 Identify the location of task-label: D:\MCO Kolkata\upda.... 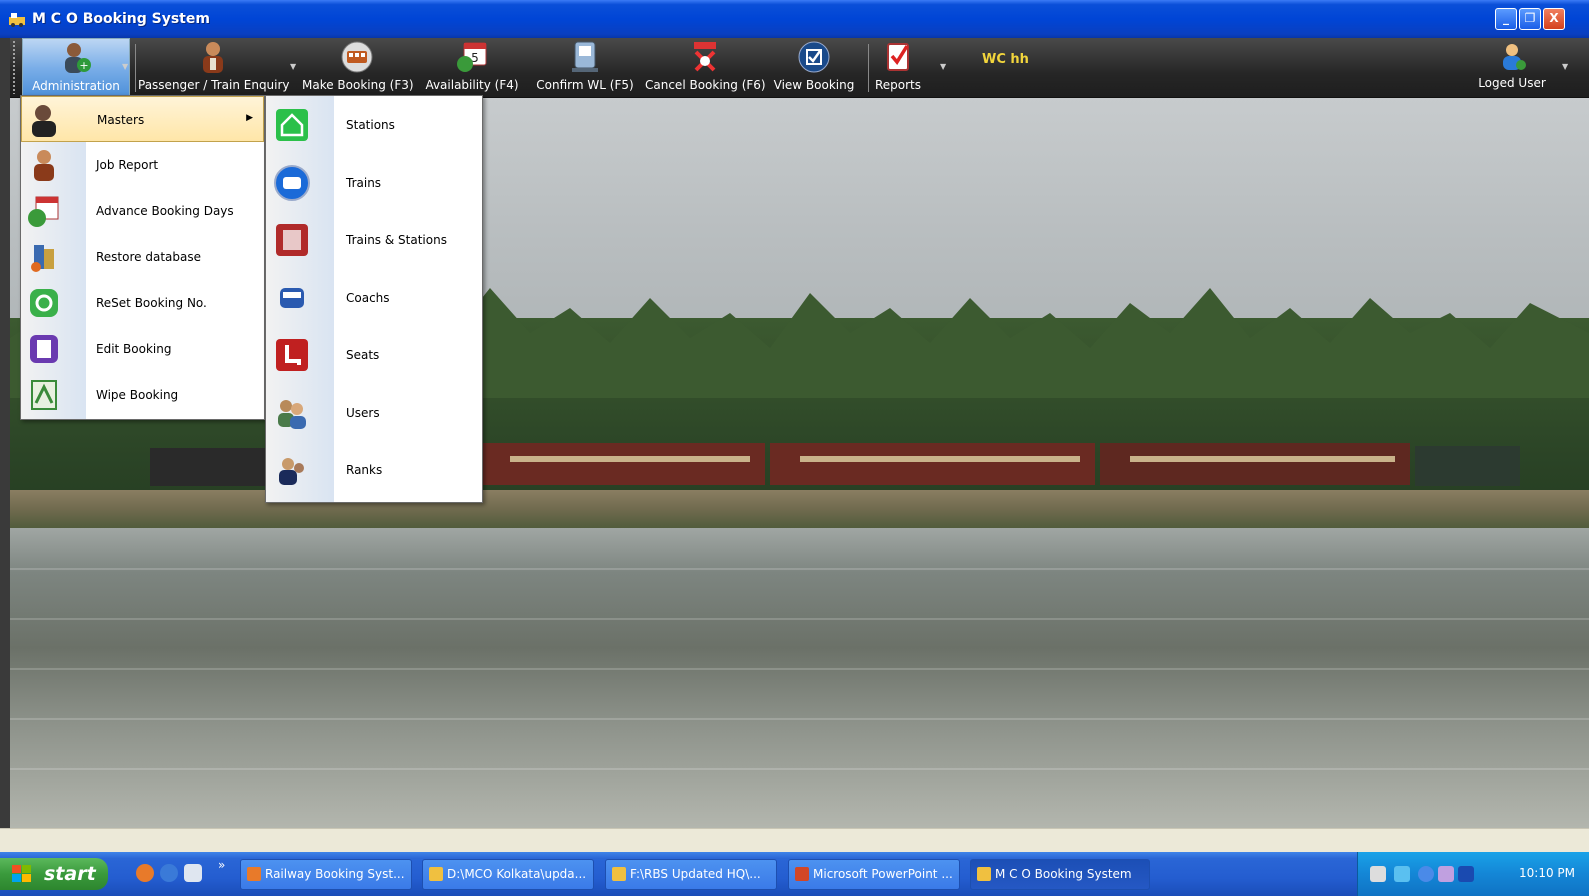
(517, 874).